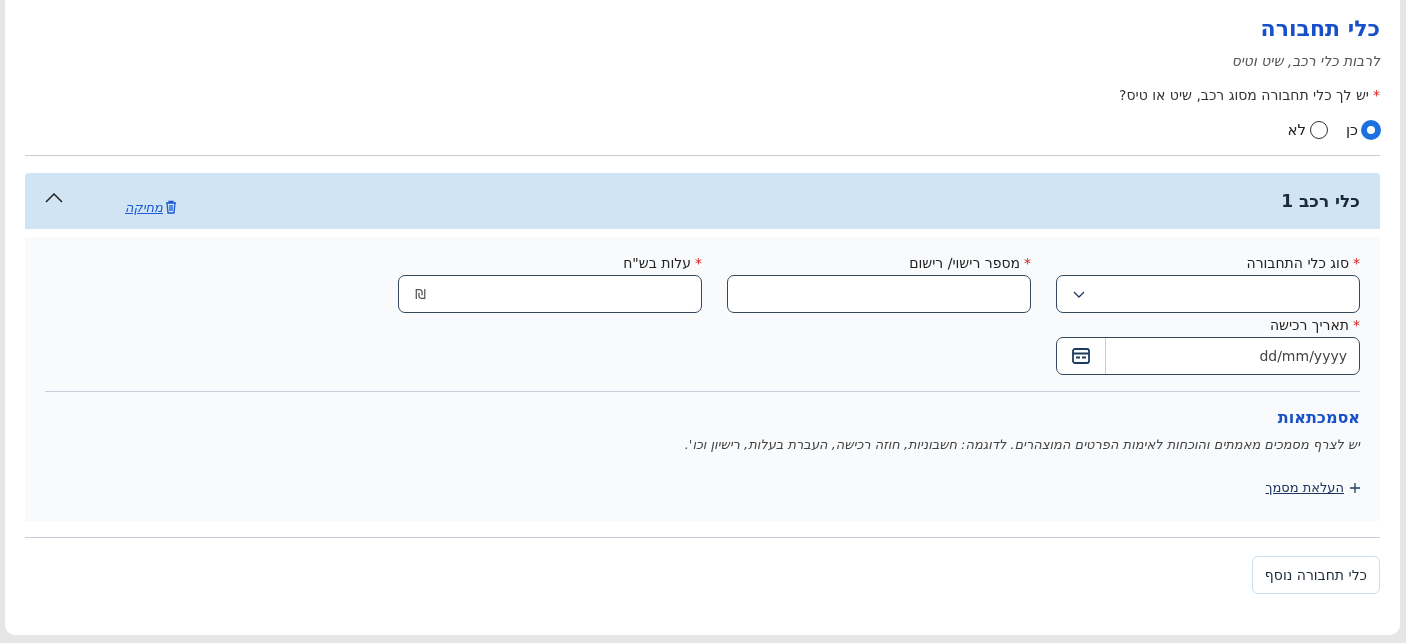 The image size is (1406, 643). Describe the element at coordinates (550, 294) in the screenshot. I see `amount-field: ₪` at that location.